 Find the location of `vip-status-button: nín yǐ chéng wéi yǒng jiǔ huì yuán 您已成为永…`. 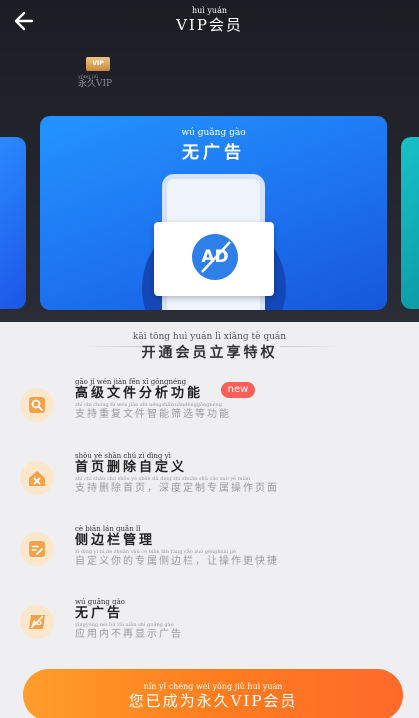

vip-status-button: nín yǐ chéng wéi yǒng jiǔ huì yuán 您已成为永… is located at coordinates (213, 693).